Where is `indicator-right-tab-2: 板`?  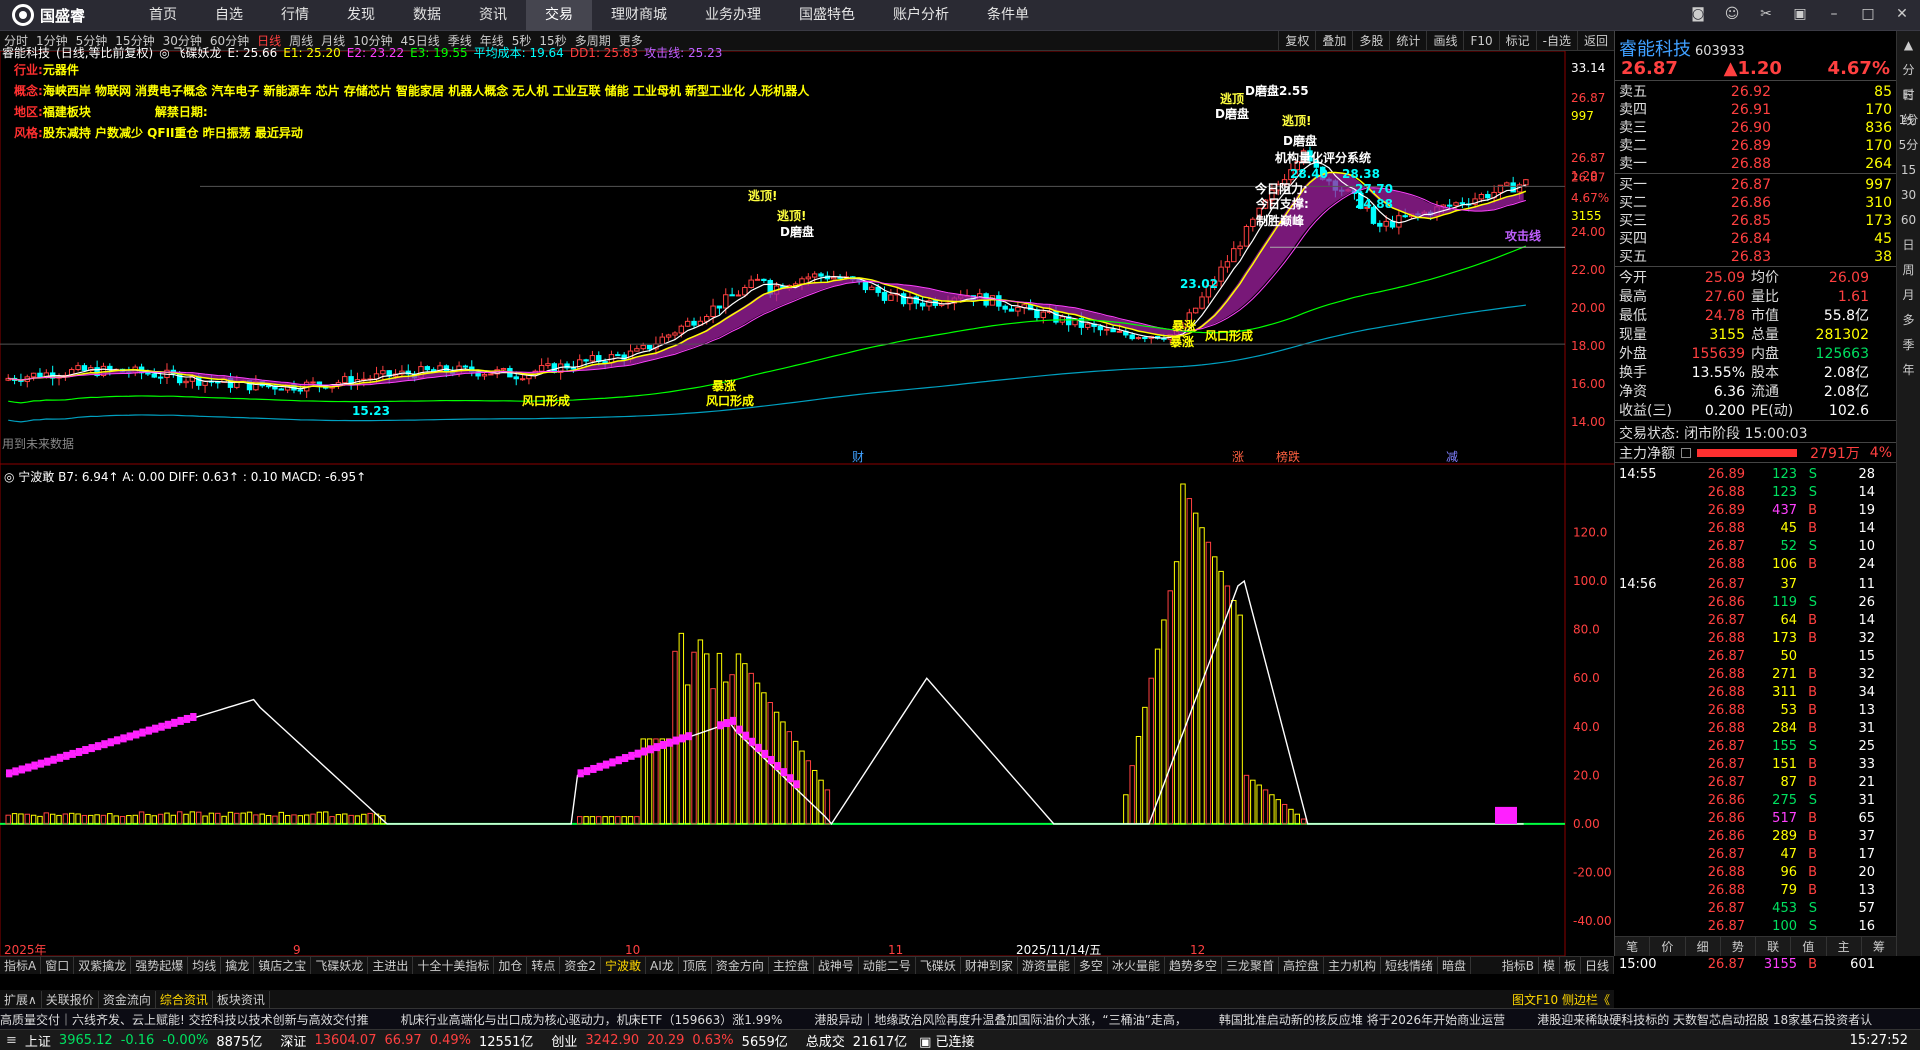 indicator-right-tab-2: 板 is located at coordinates (1570, 965).